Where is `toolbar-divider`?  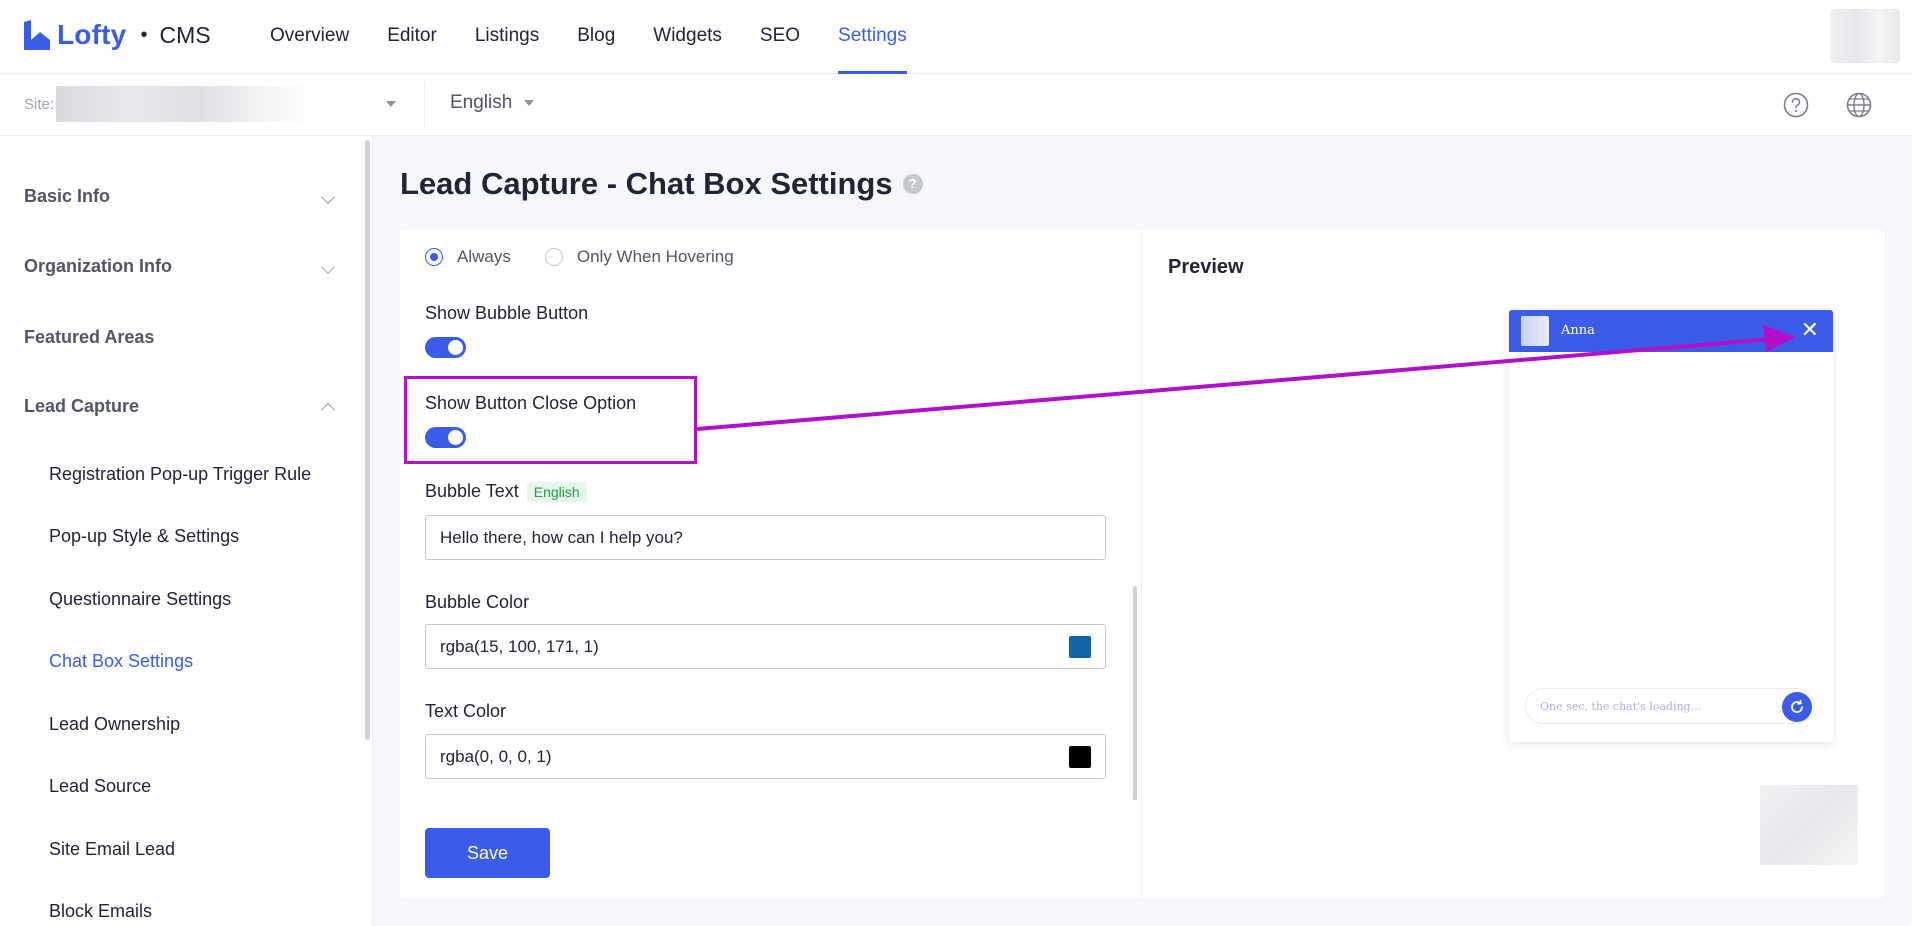
toolbar-divider is located at coordinates (424, 105).